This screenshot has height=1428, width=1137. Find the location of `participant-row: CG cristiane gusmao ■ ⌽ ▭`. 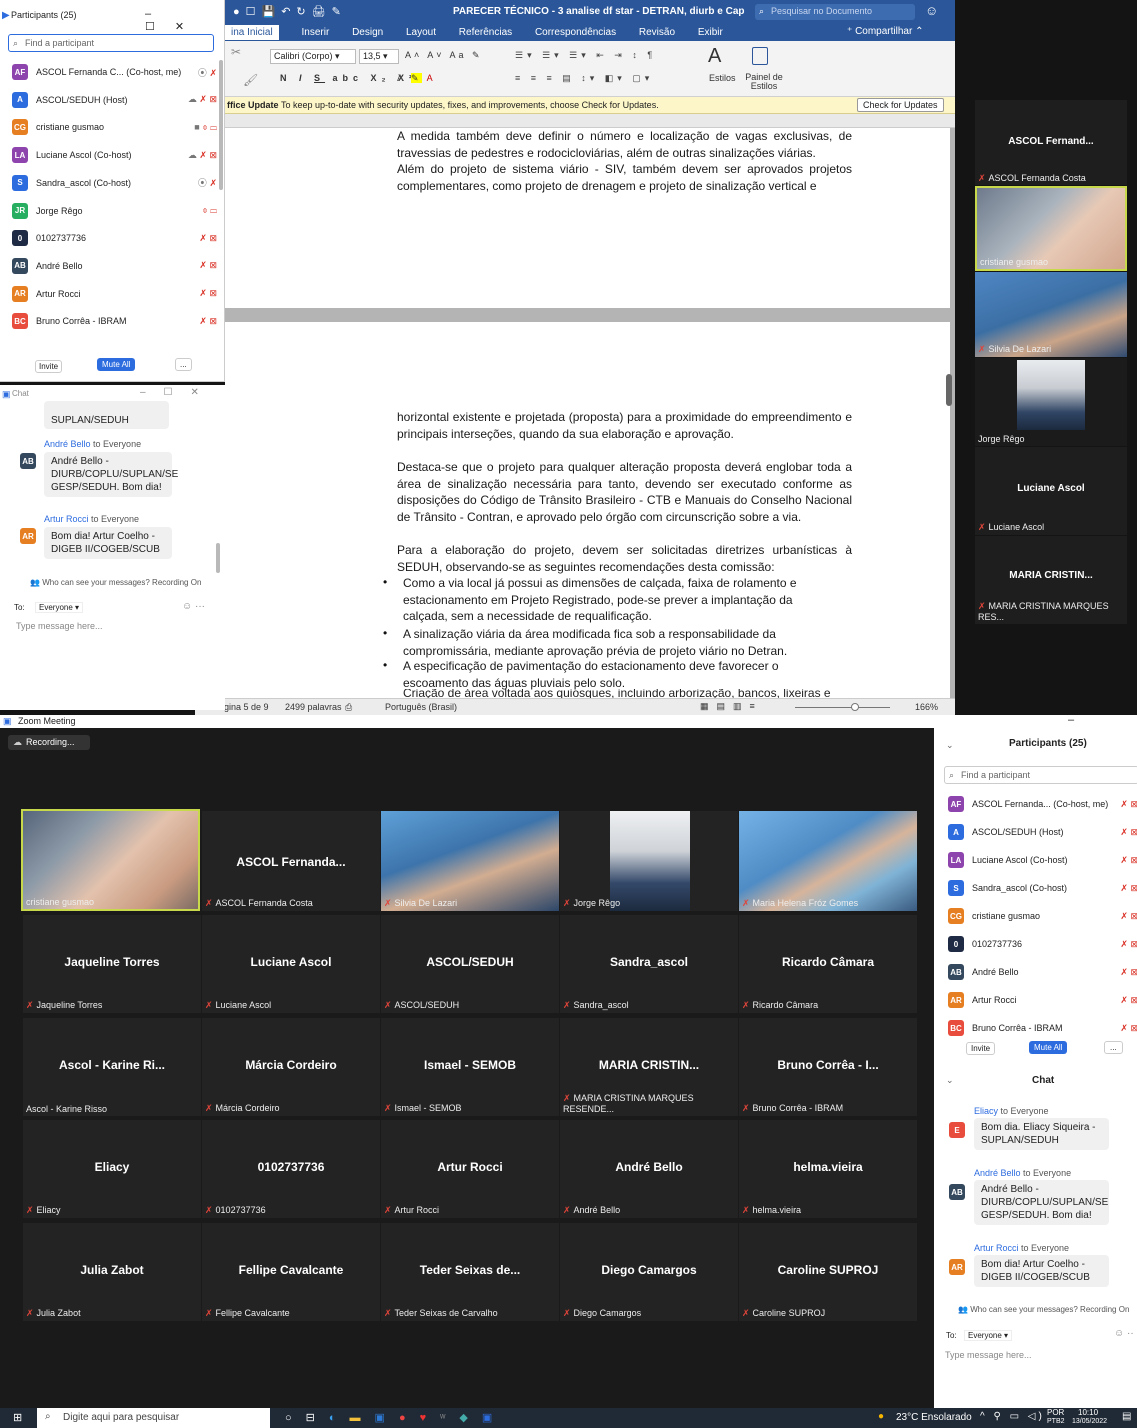

participant-row: CG cristiane gusmao ■ ⌽ ▭ is located at coordinates (114, 127).